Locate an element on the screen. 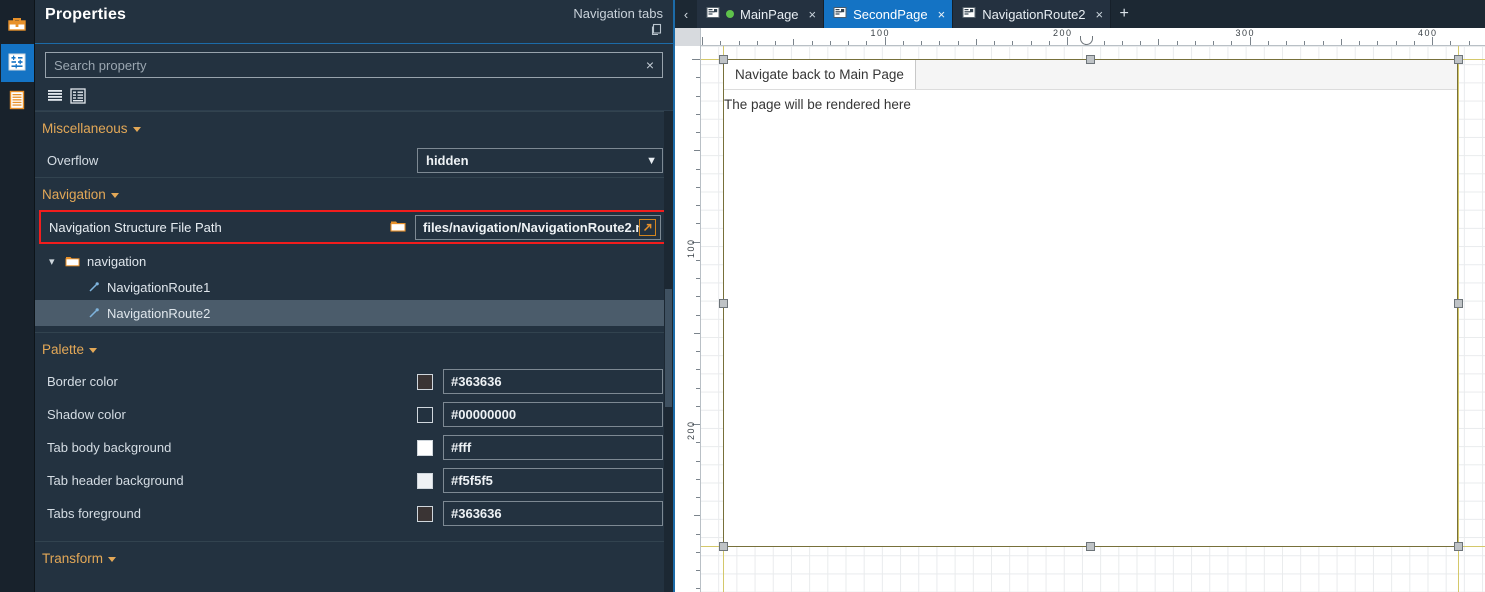  color-input-tabs-foreground: #363636 is located at coordinates (553, 513).